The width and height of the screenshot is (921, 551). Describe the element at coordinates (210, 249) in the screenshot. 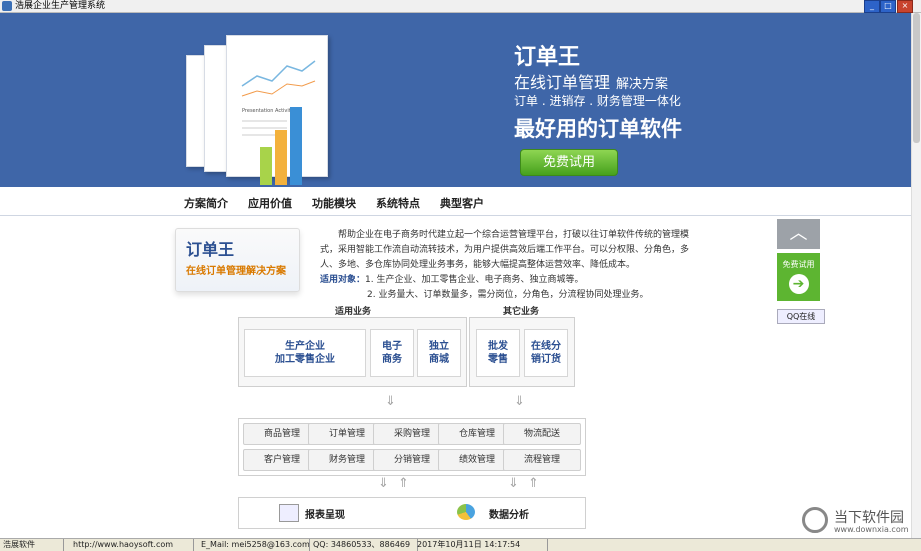

I see `intro-card-title: 订单王` at that location.